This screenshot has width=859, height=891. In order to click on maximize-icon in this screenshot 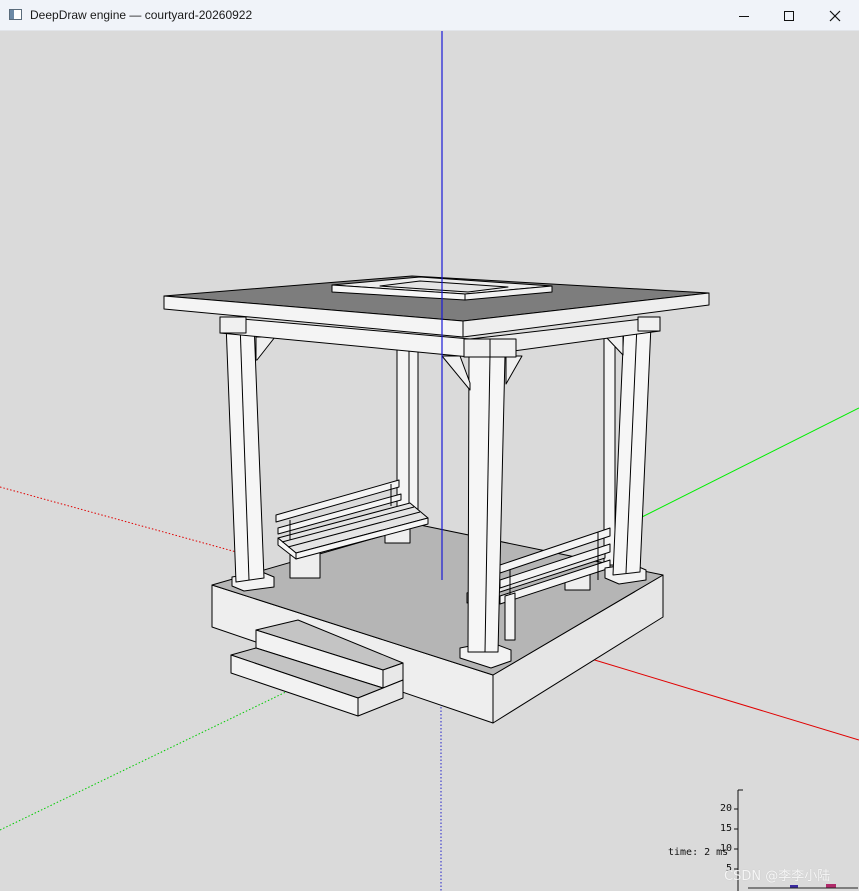, I will do `click(789, 15)`.